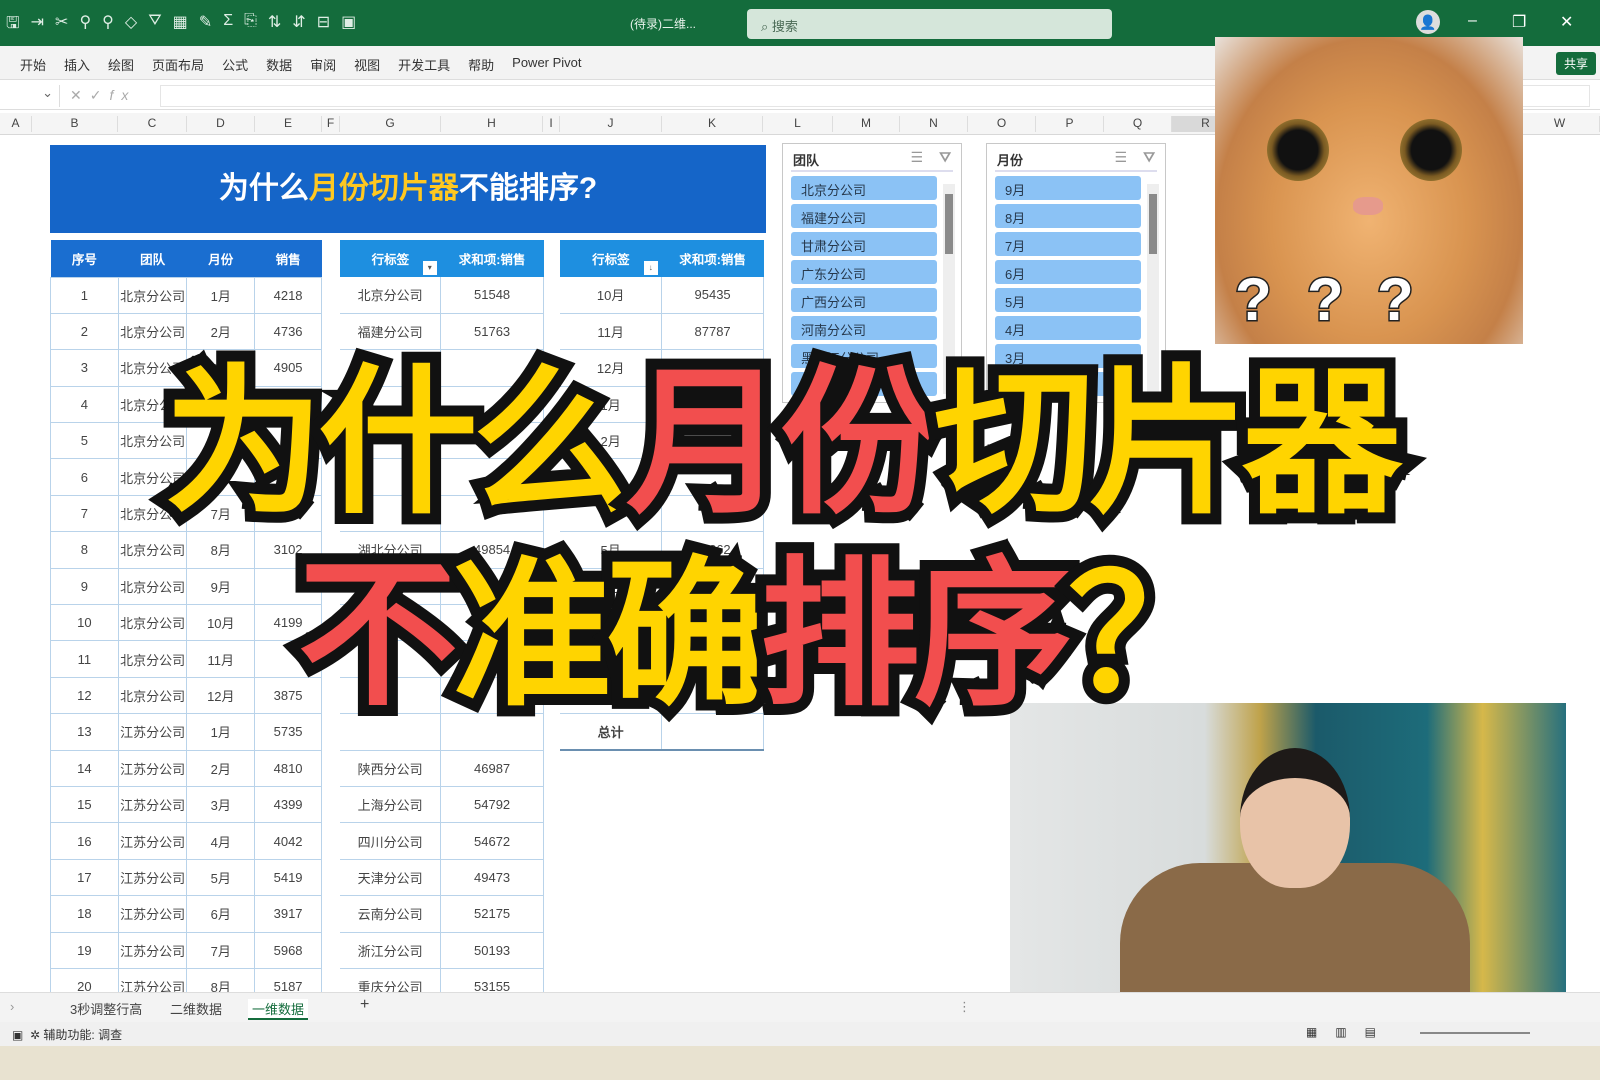 This screenshot has height=1080, width=1600. What do you see at coordinates (16, 124) in the screenshot?
I see `column-header: A` at bounding box center [16, 124].